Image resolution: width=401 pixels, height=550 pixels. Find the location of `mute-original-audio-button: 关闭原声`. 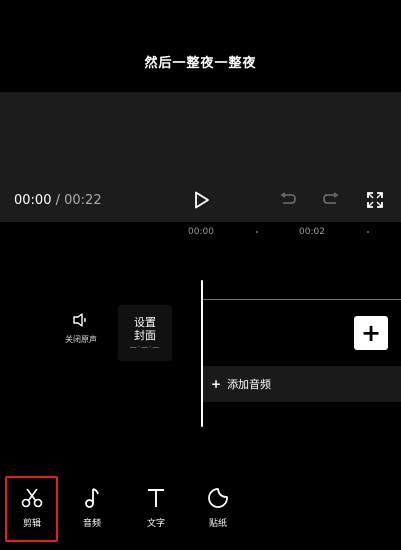

mute-original-audio-button: 关闭原声 is located at coordinates (81, 337).